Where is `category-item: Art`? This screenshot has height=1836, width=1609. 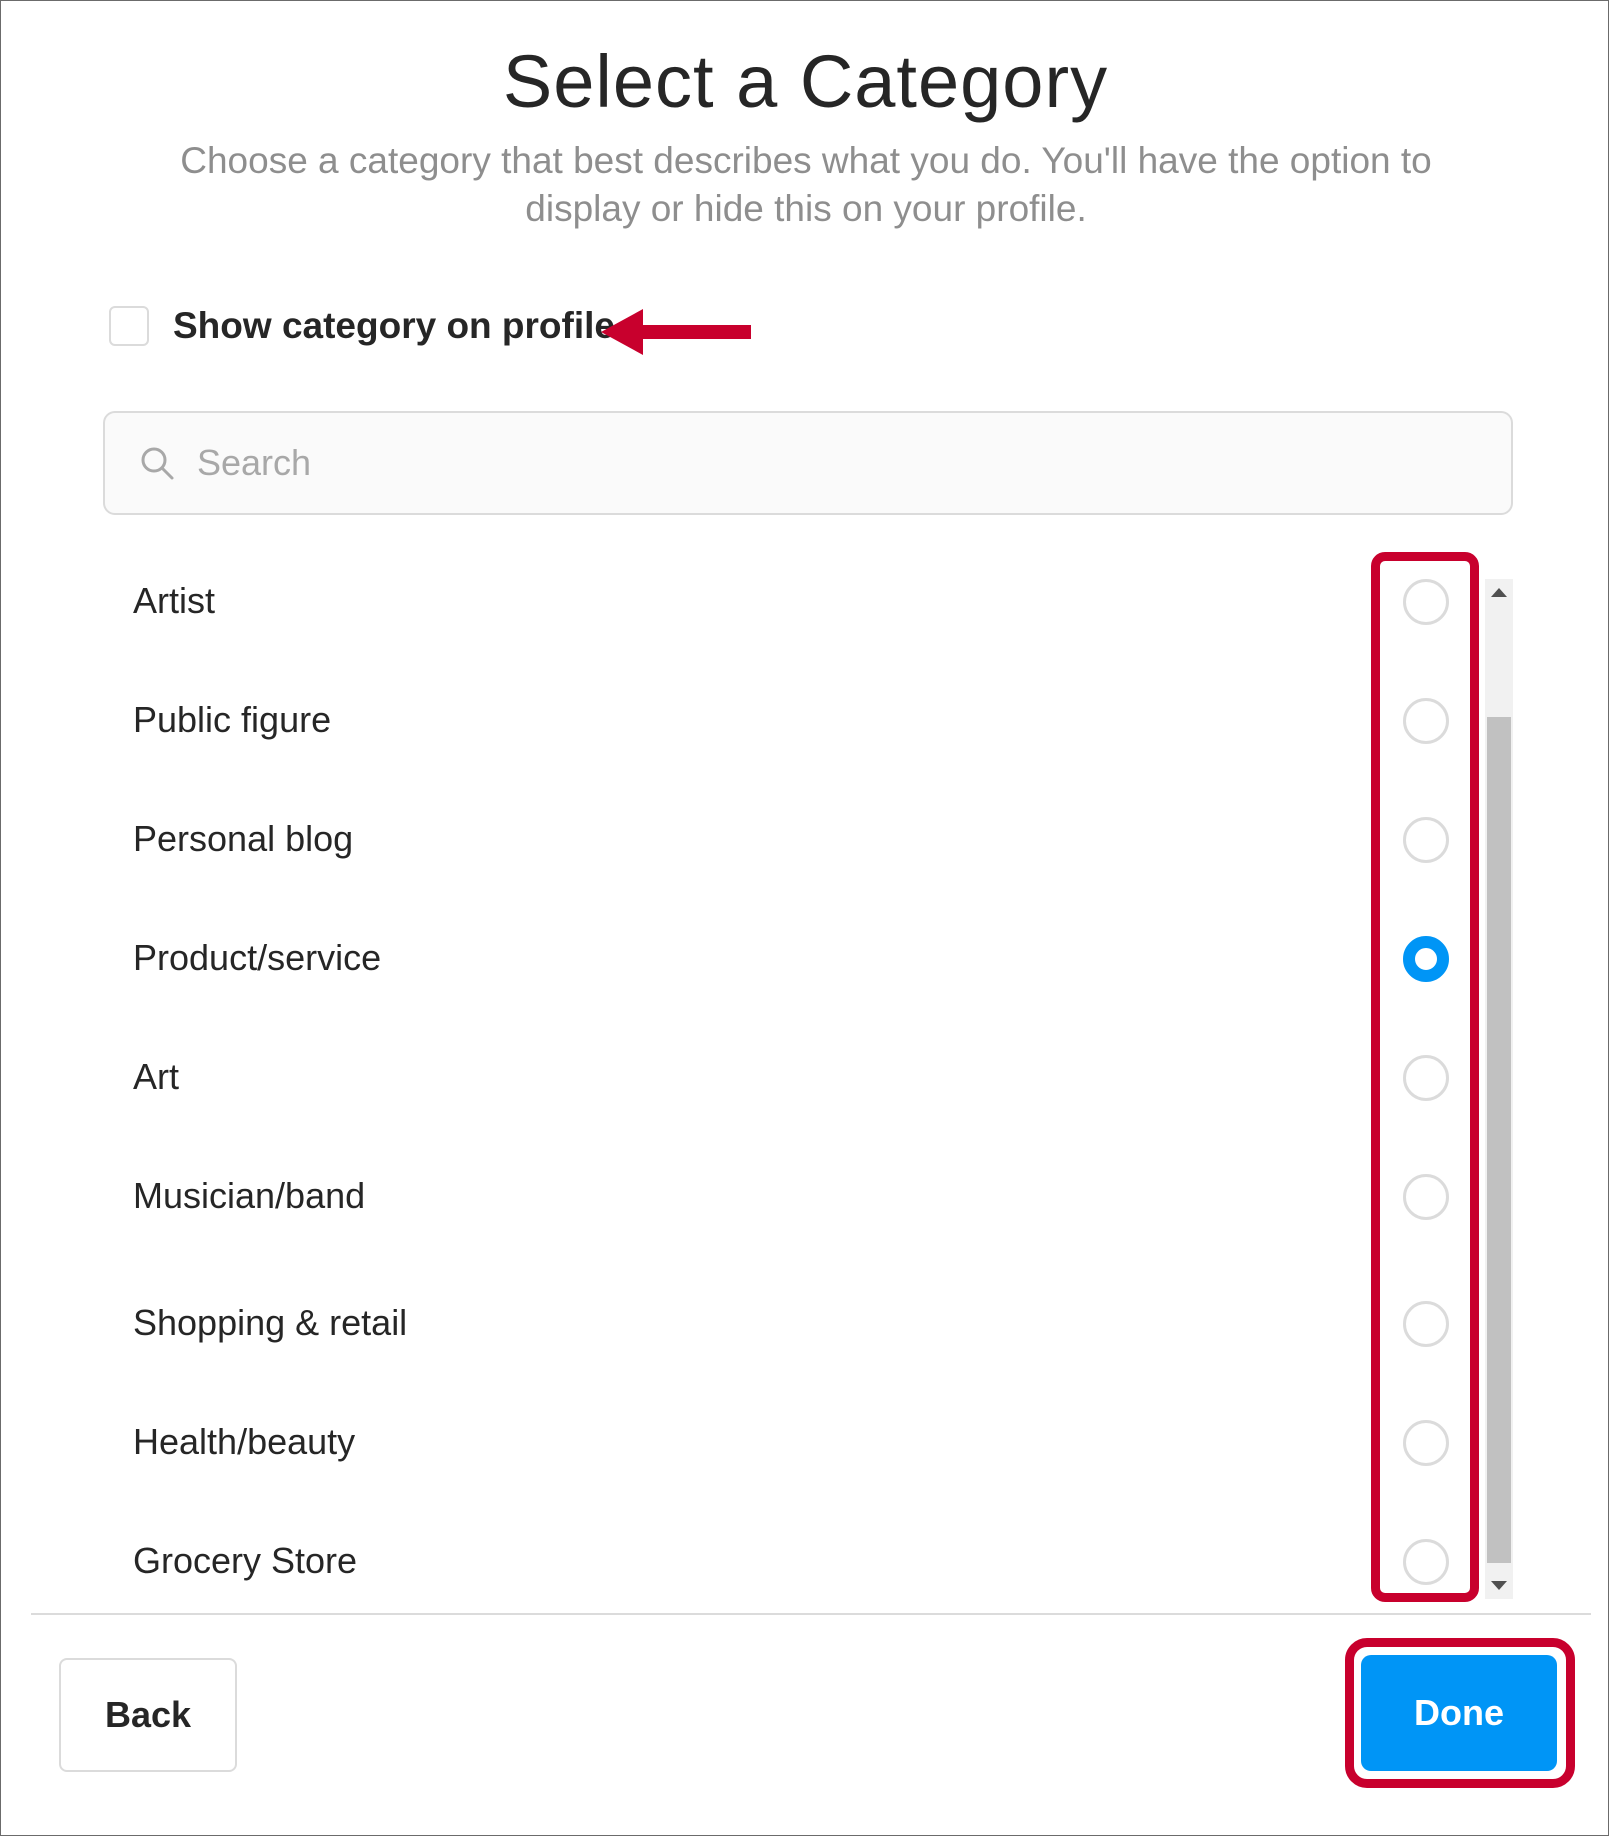 category-item: Art is located at coordinates (805, 1087).